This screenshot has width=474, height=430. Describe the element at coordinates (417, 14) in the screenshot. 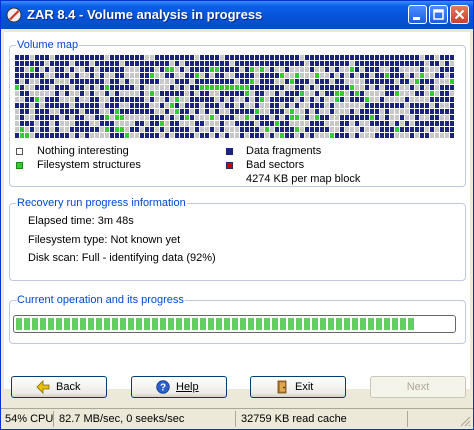

I see `minimize-button` at that location.